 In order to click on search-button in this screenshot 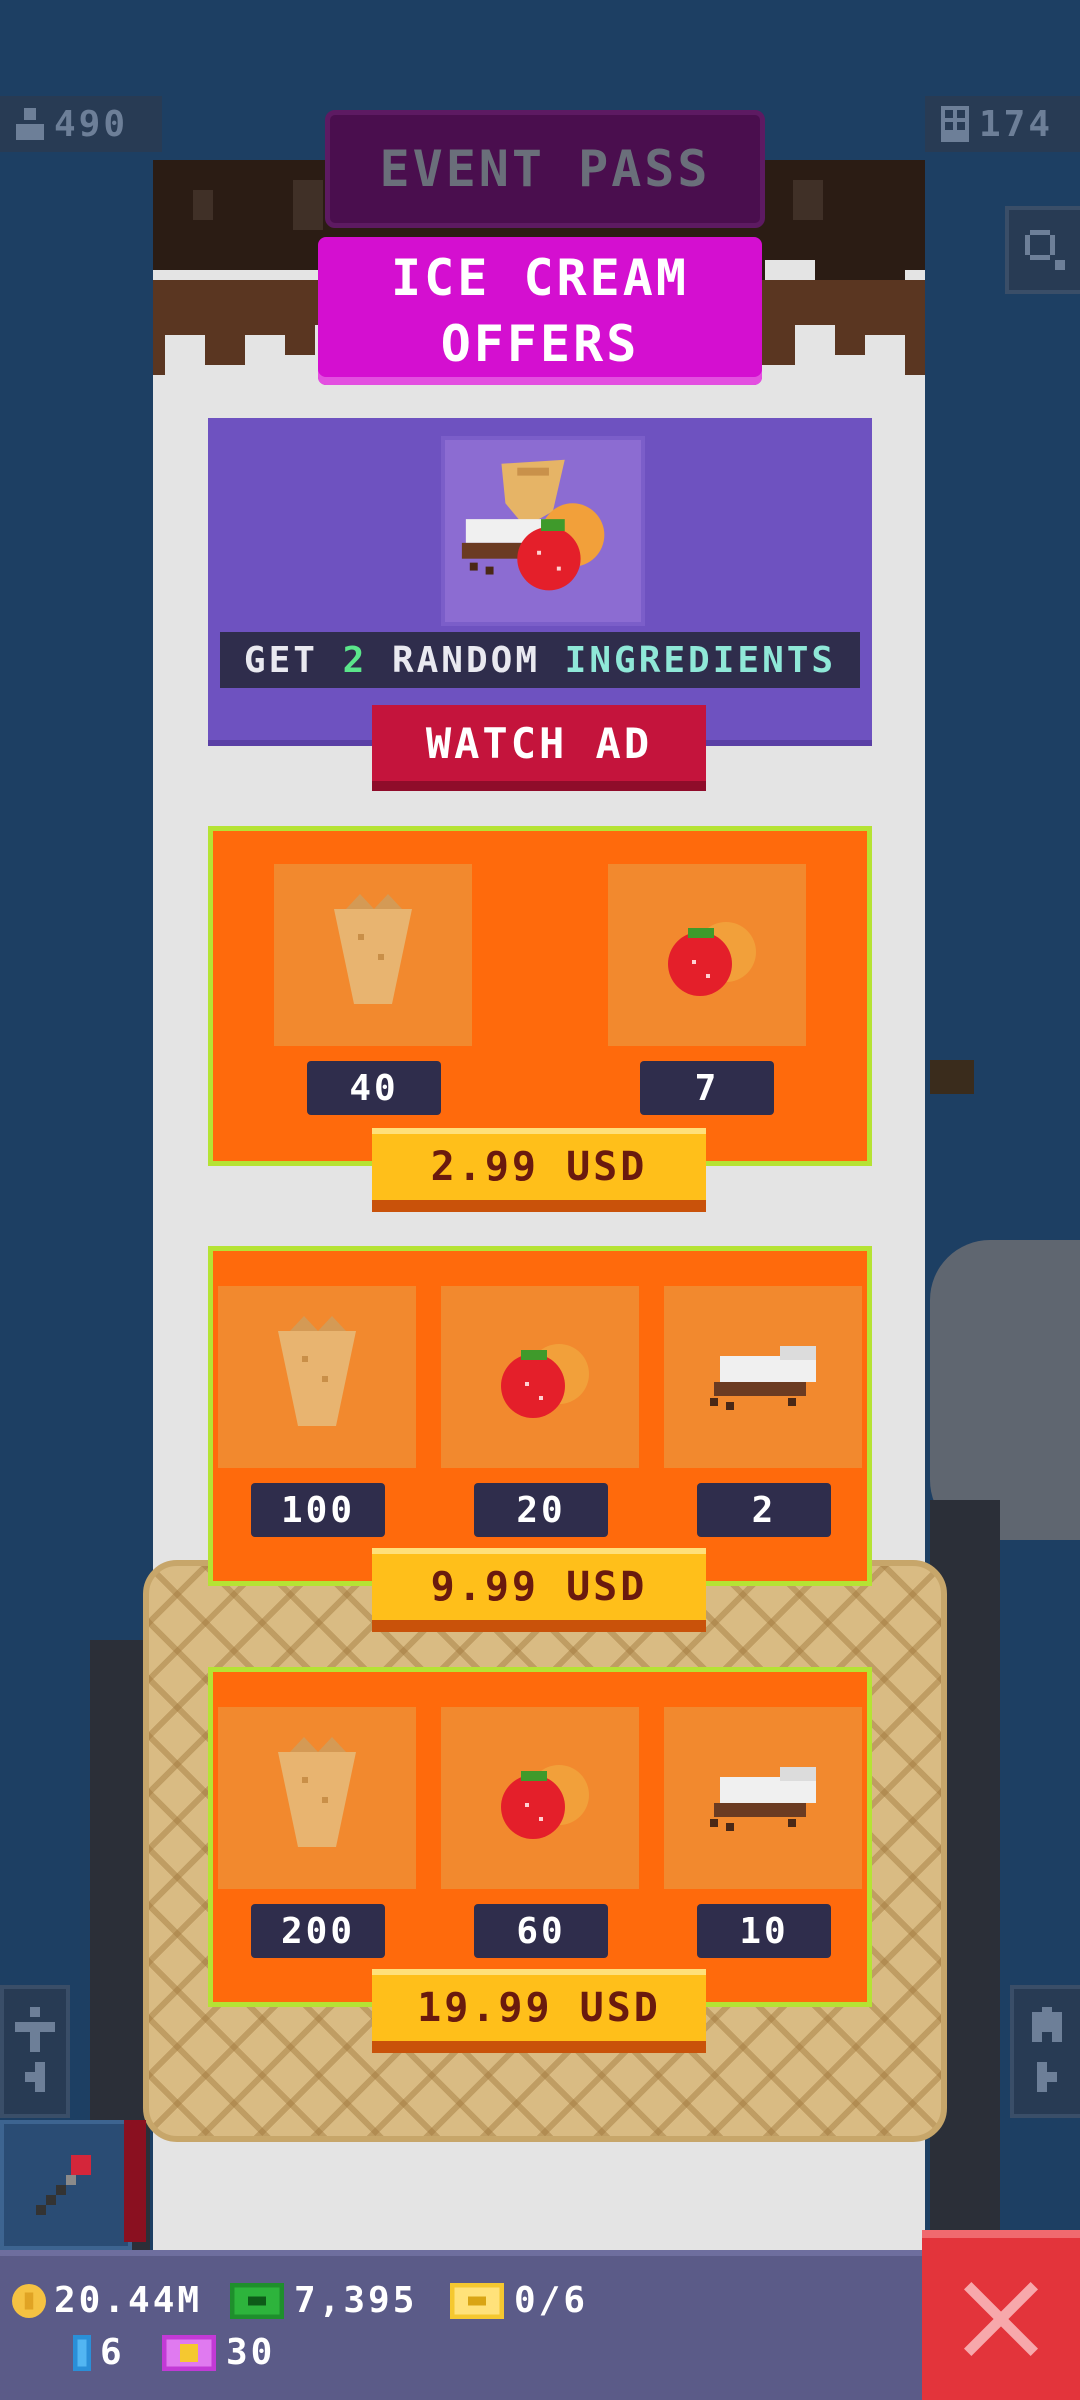, I will do `click(1042, 250)`.